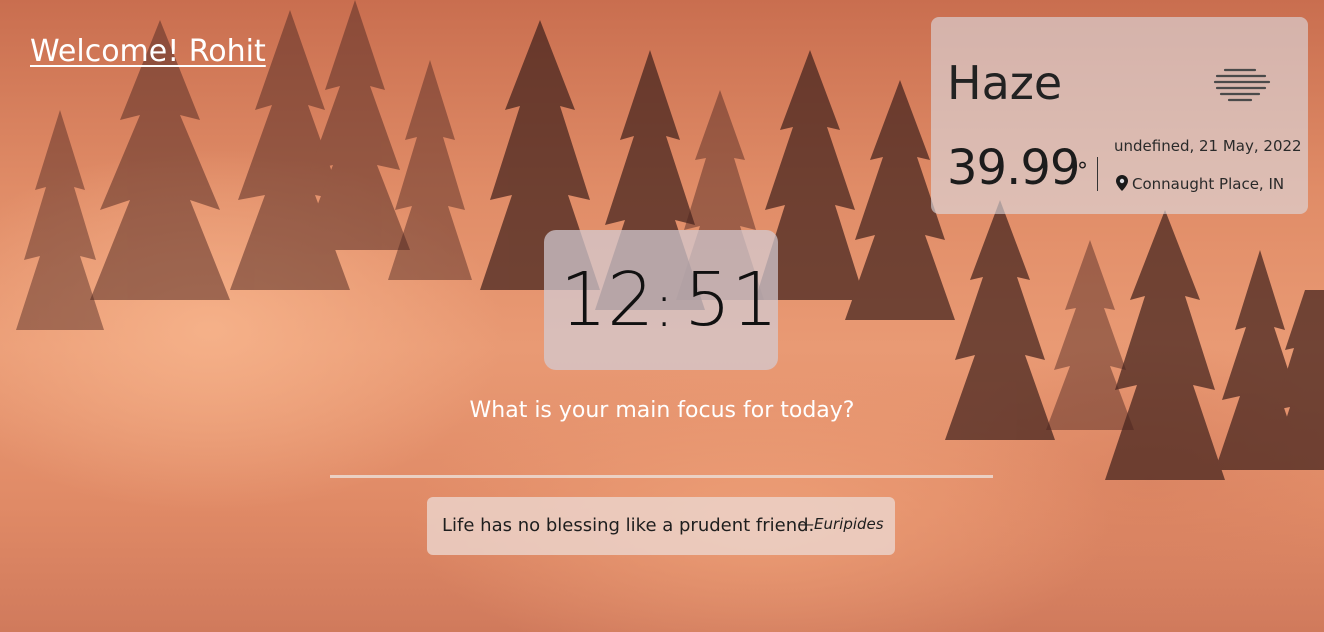 The image size is (1324, 632). Describe the element at coordinates (607, 300) in the screenshot. I see `clock-hours: 12` at that location.